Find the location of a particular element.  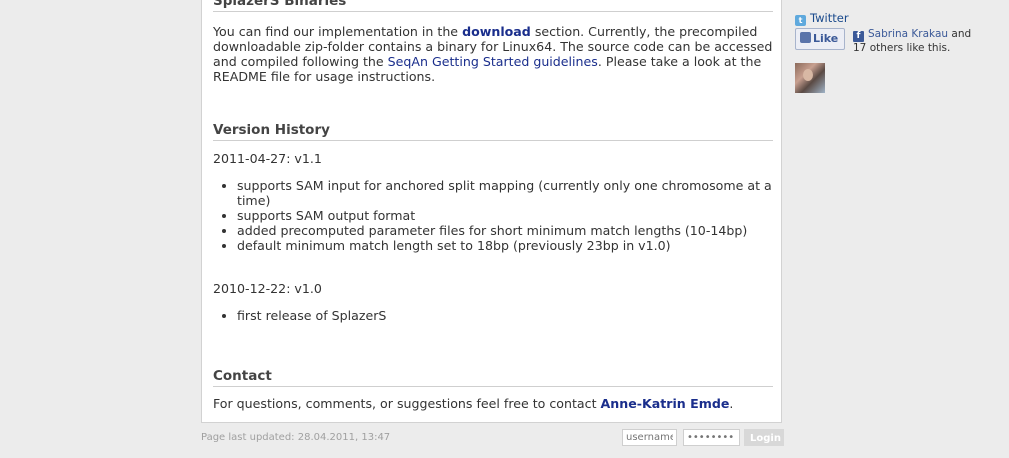

thumbs-up-icon is located at coordinates (805, 37).